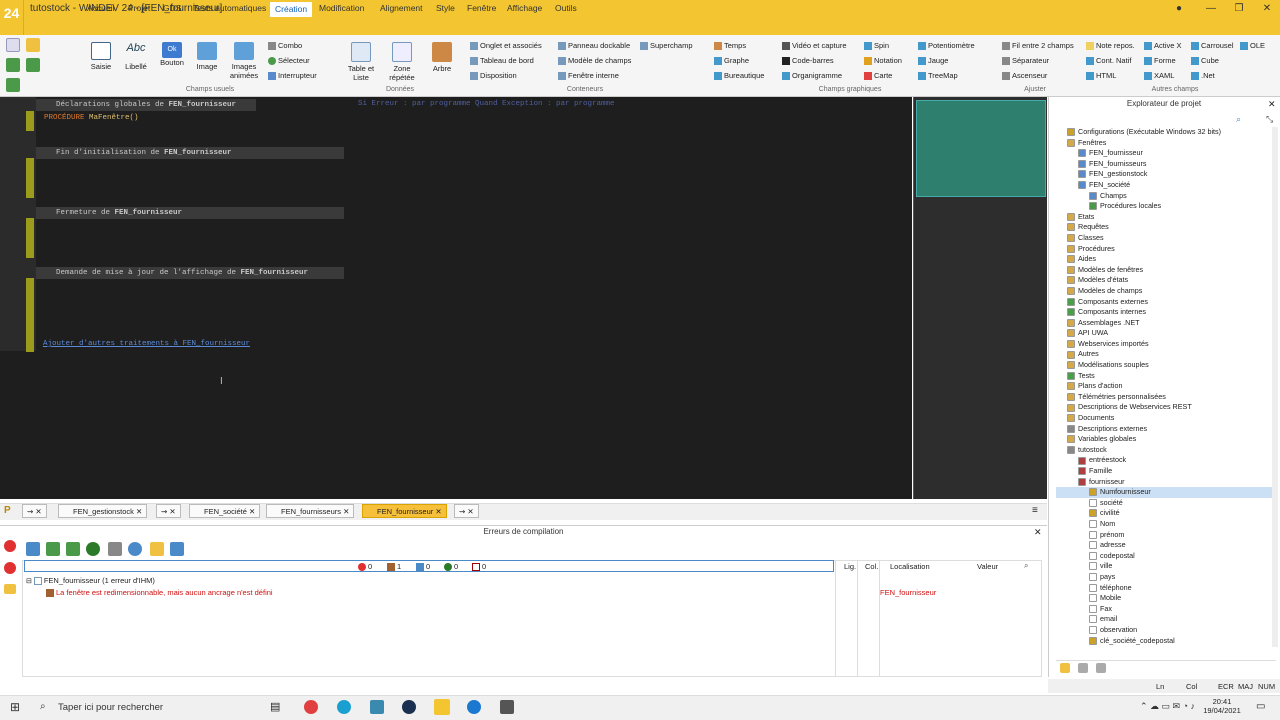 The width and height of the screenshot is (1280, 720). I want to click on close-window-button: ✕, so click(1267, 9).